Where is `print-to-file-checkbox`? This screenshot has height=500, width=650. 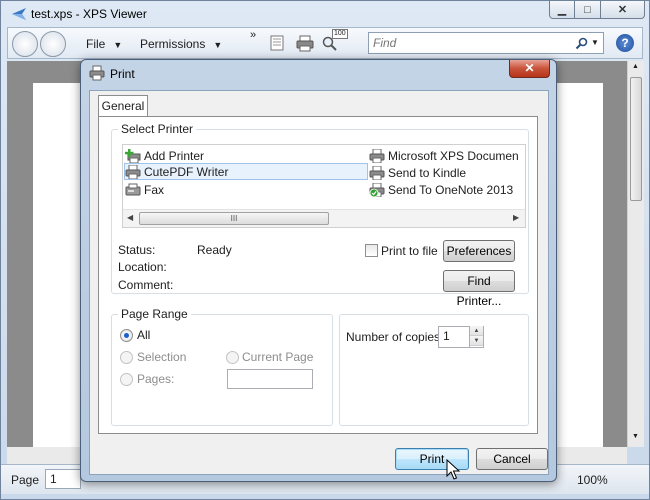 print-to-file-checkbox is located at coordinates (371, 250).